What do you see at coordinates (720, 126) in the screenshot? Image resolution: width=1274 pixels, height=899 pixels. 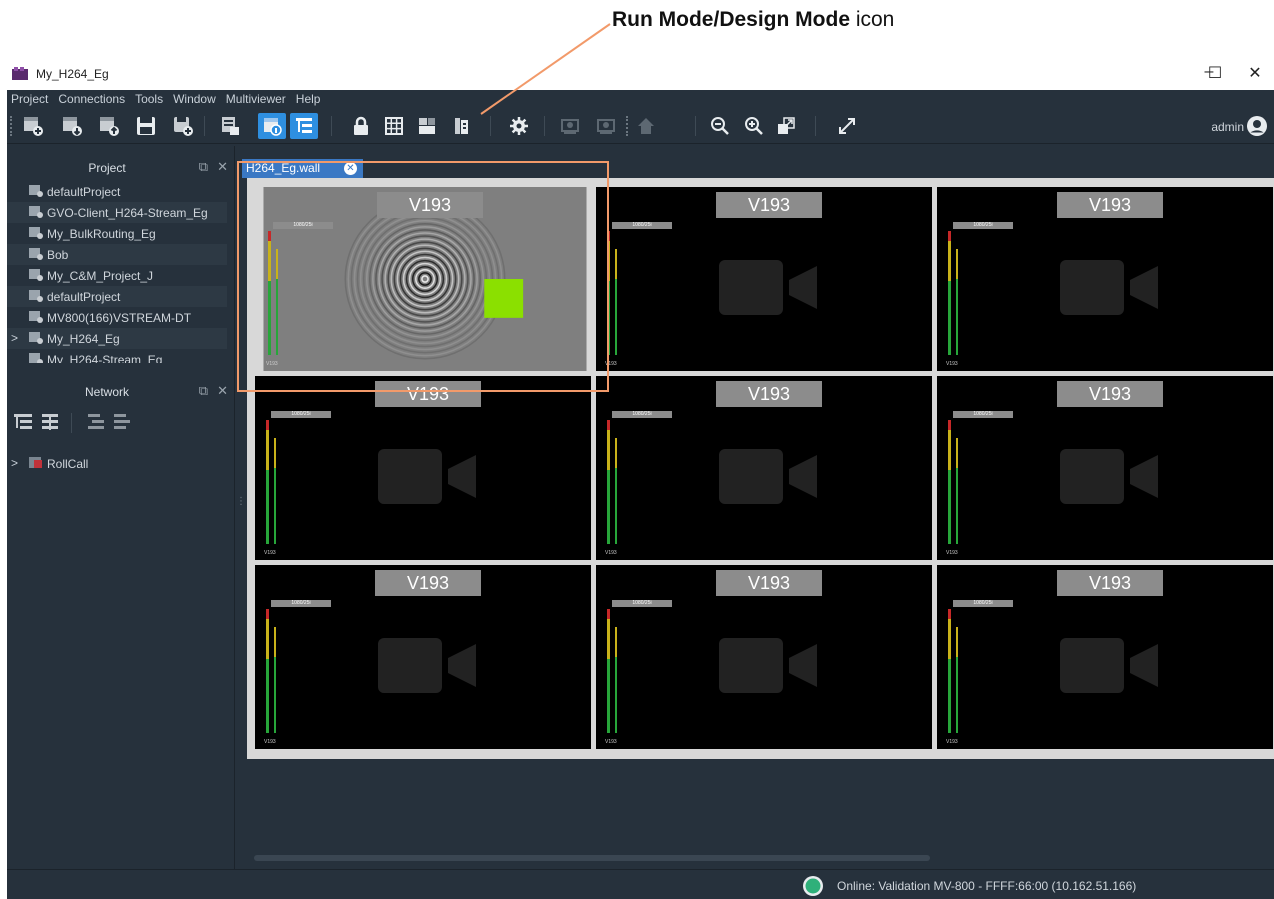 I see `zoom-out-button` at bounding box center [720, 126].